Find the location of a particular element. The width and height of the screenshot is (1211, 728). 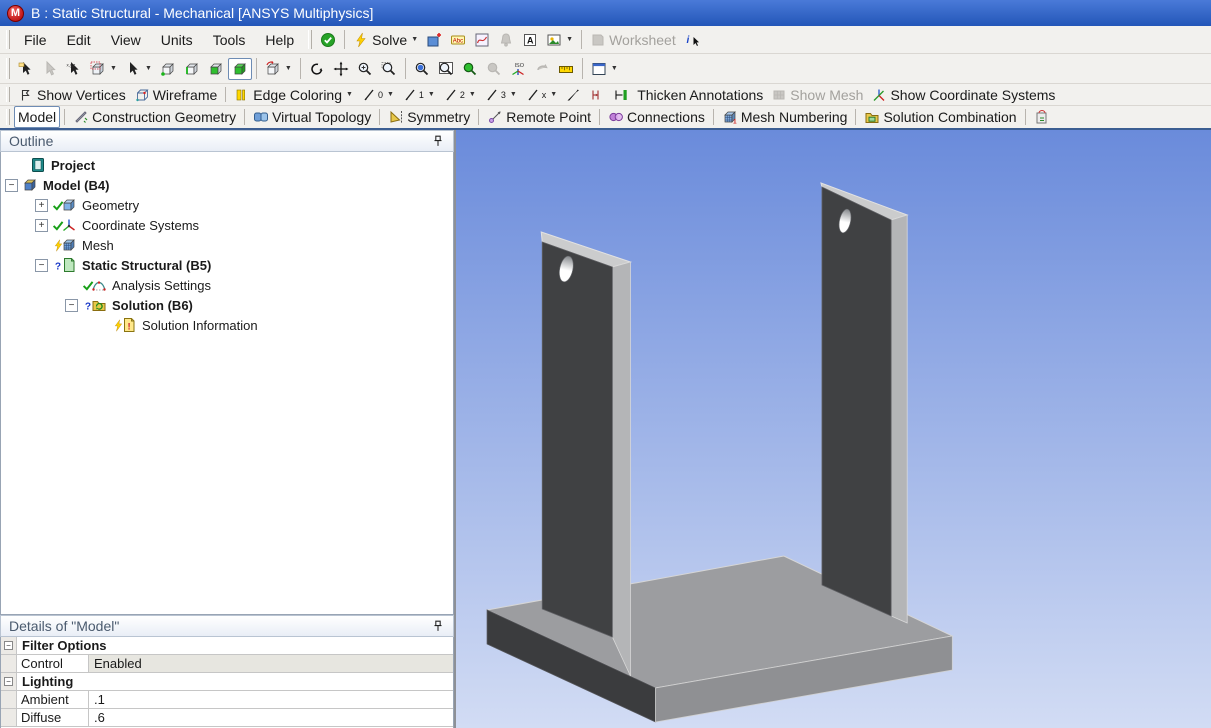

status-ok-button is located at coordinates (328, 40).